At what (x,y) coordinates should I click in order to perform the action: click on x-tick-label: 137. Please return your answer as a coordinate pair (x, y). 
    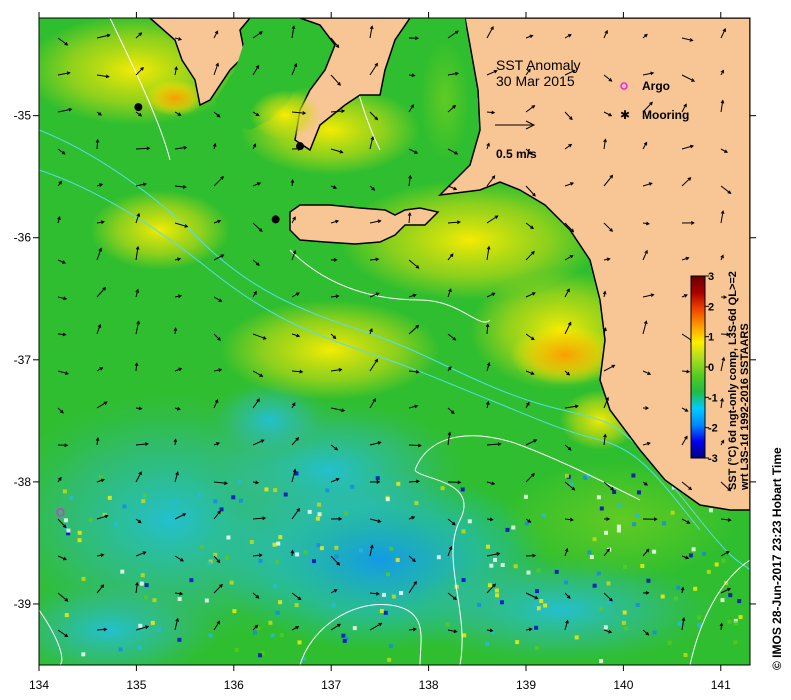
    Looking at the image, I should click on (331, 685).